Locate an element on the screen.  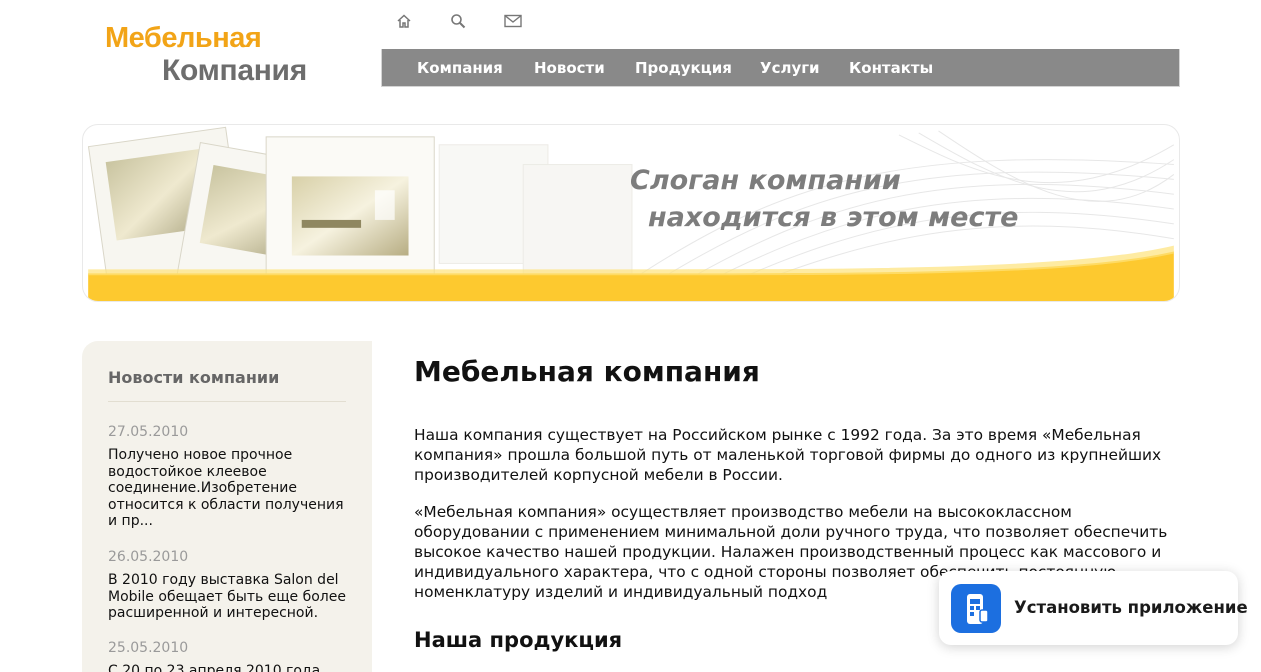
install-app-label: Установить приложение is located at coordinates (1131, 607).